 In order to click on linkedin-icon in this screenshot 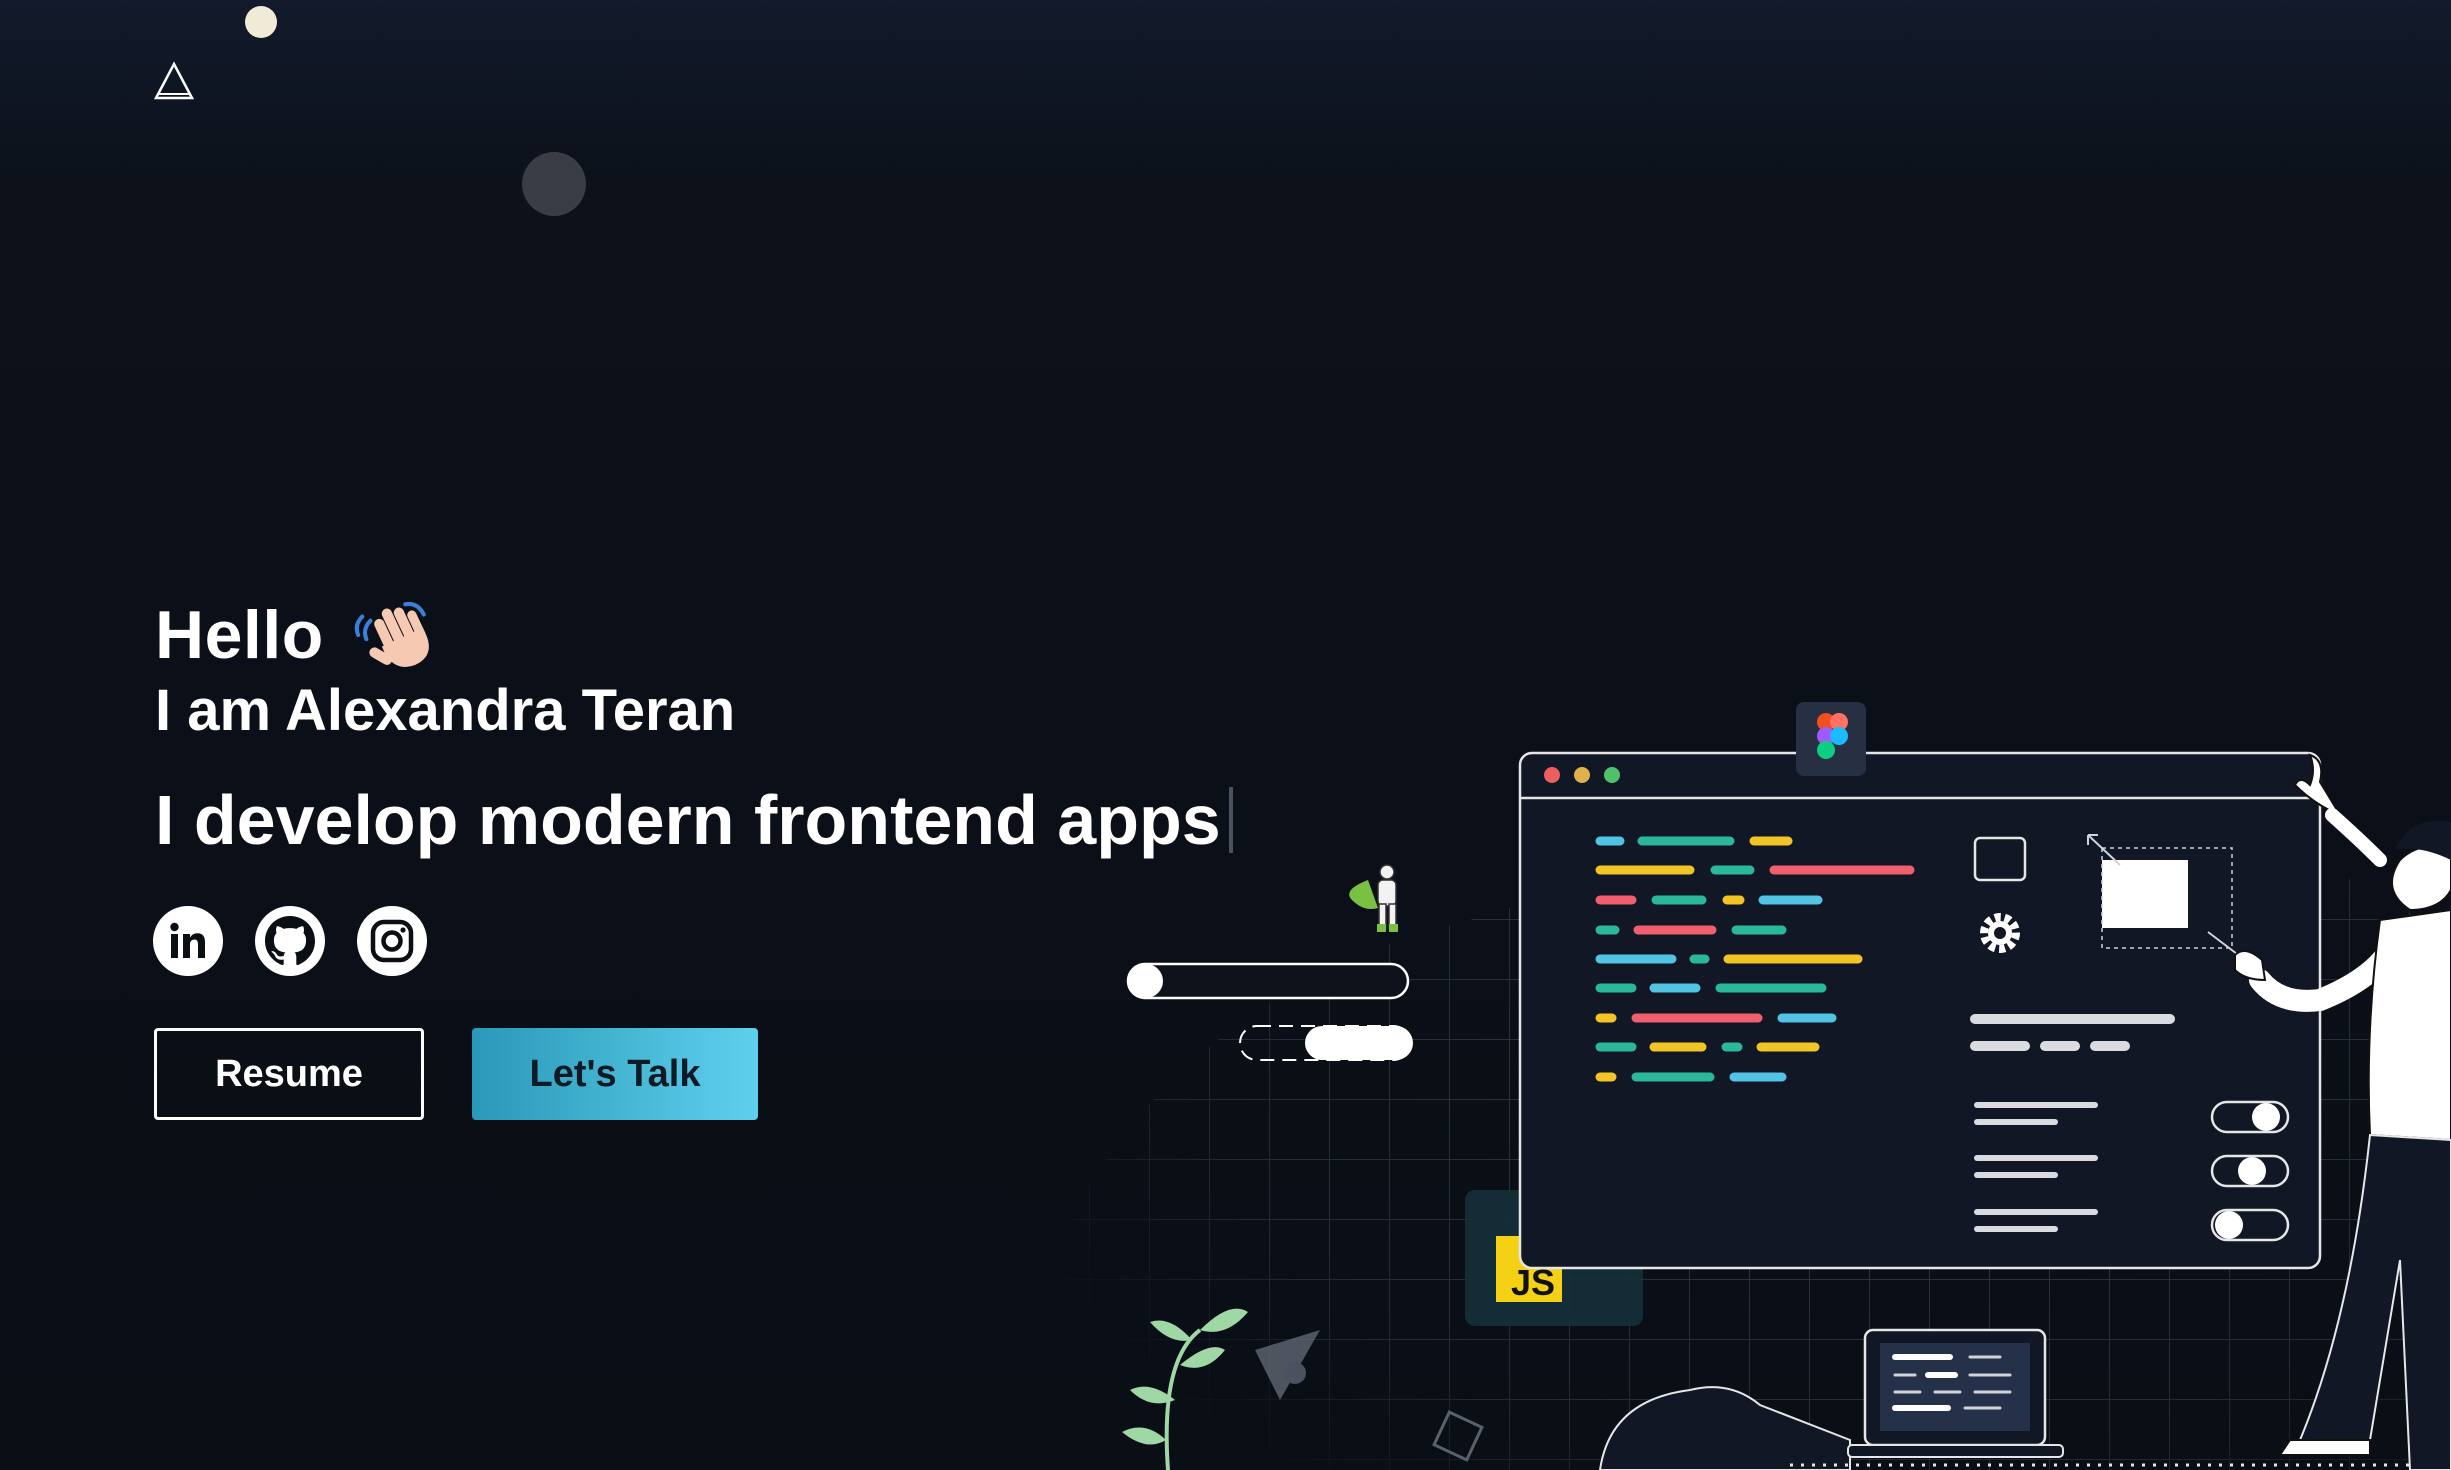, I will do `click(187, 940)`.